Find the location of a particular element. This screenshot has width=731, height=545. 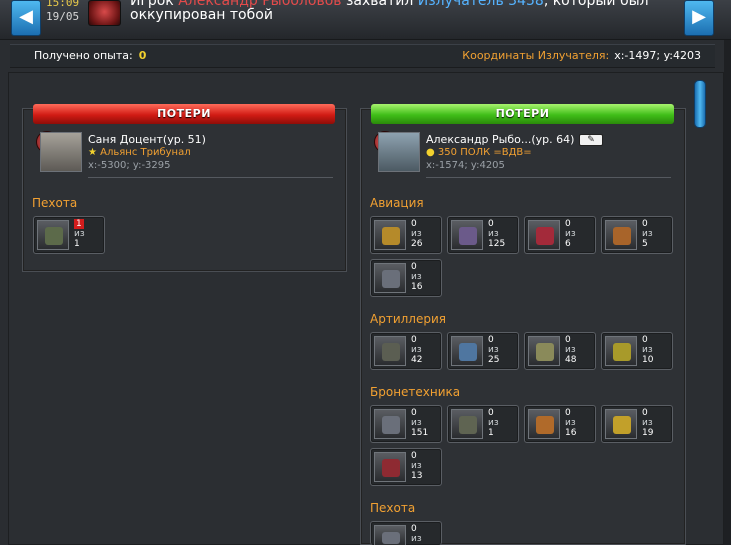

chevron-left-icon: ◀ is located at coordinates (26, 16).